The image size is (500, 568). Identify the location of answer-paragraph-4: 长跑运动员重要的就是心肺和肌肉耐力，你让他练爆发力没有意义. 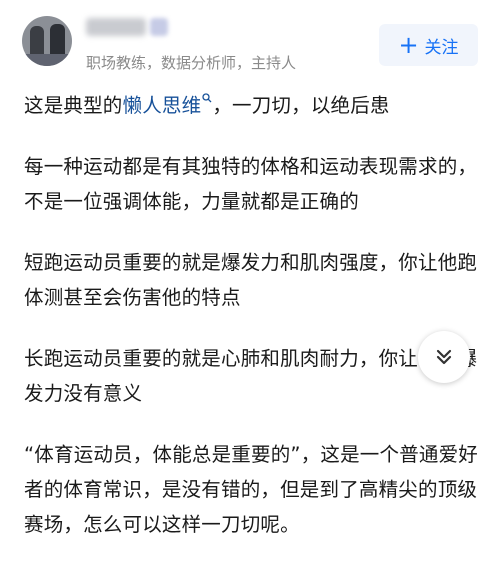
(251, 376).